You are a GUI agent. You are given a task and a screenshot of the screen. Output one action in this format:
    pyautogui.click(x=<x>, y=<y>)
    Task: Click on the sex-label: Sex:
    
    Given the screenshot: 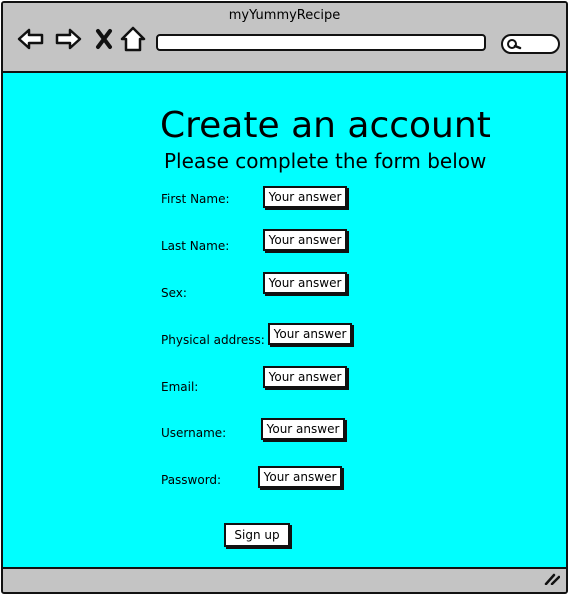 What is the action you would take?
    pyautogui.click(x=174, y=293)
    